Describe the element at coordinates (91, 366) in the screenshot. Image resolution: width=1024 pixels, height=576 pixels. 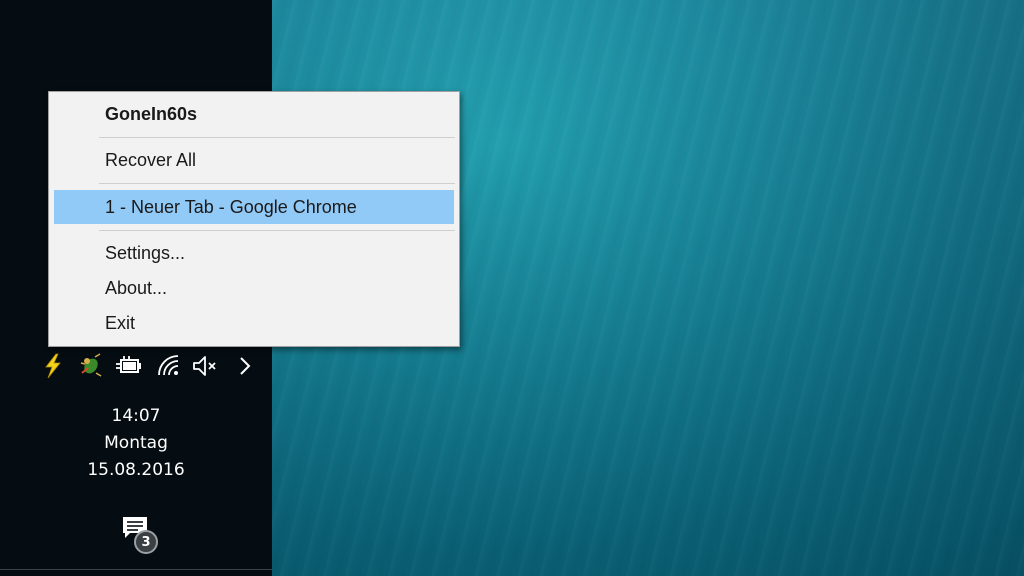
I see `bug-tool-icon` at that location.